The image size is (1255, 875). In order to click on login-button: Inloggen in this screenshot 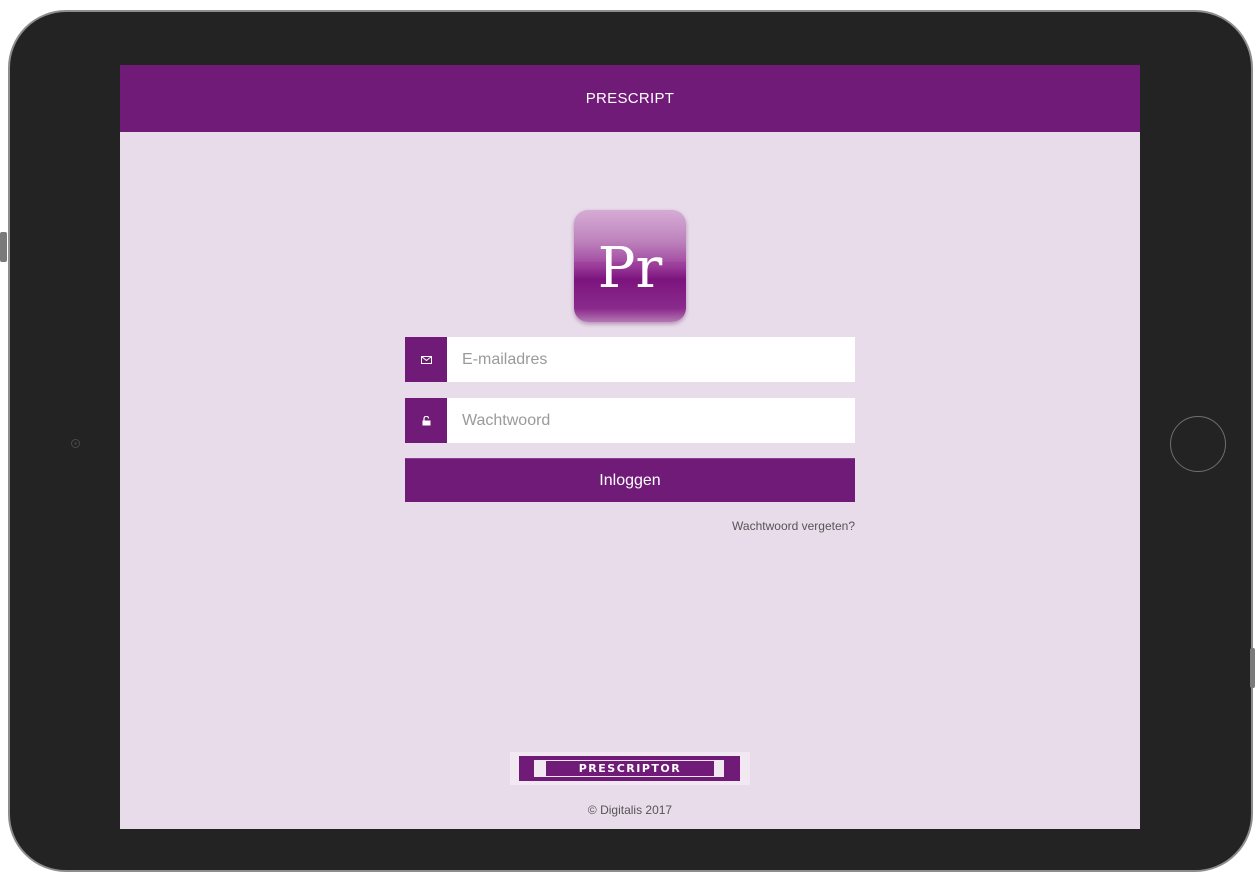, I will do `click(630, 480)`.